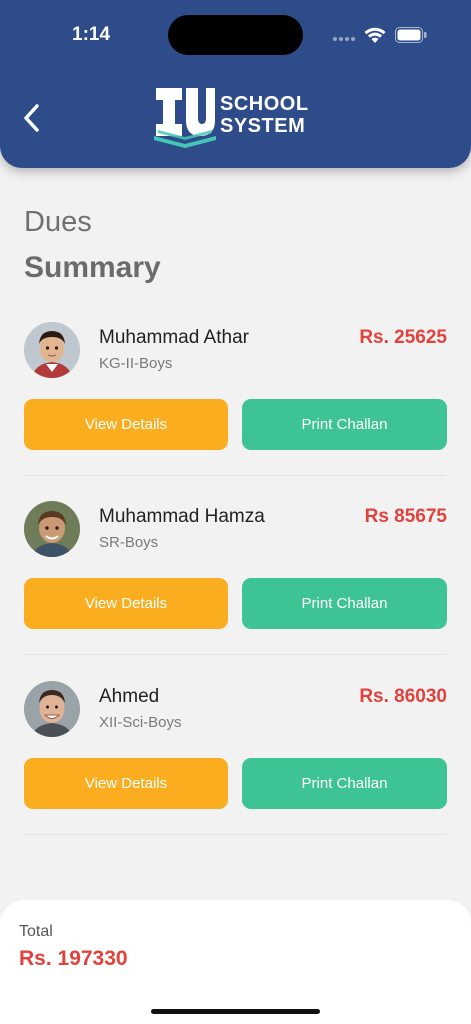 This screenshot has width=471, height=1024. I want to click on wifi-icon, so click(375, 35).